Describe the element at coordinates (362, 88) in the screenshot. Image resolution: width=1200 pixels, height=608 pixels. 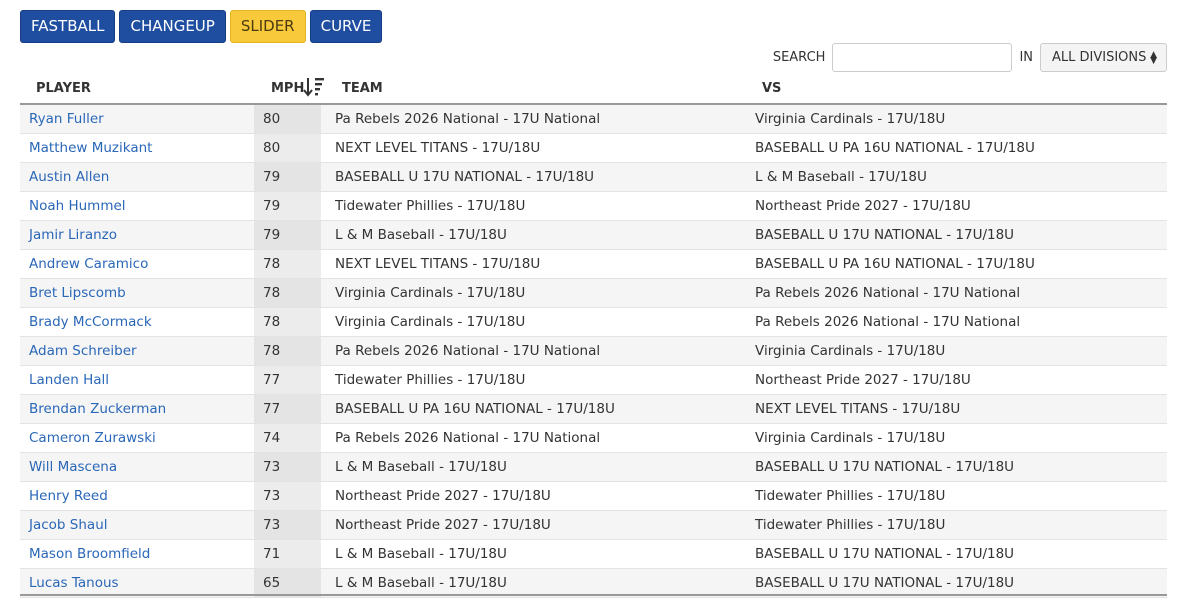
I see `header-team: TEAM` at that location.